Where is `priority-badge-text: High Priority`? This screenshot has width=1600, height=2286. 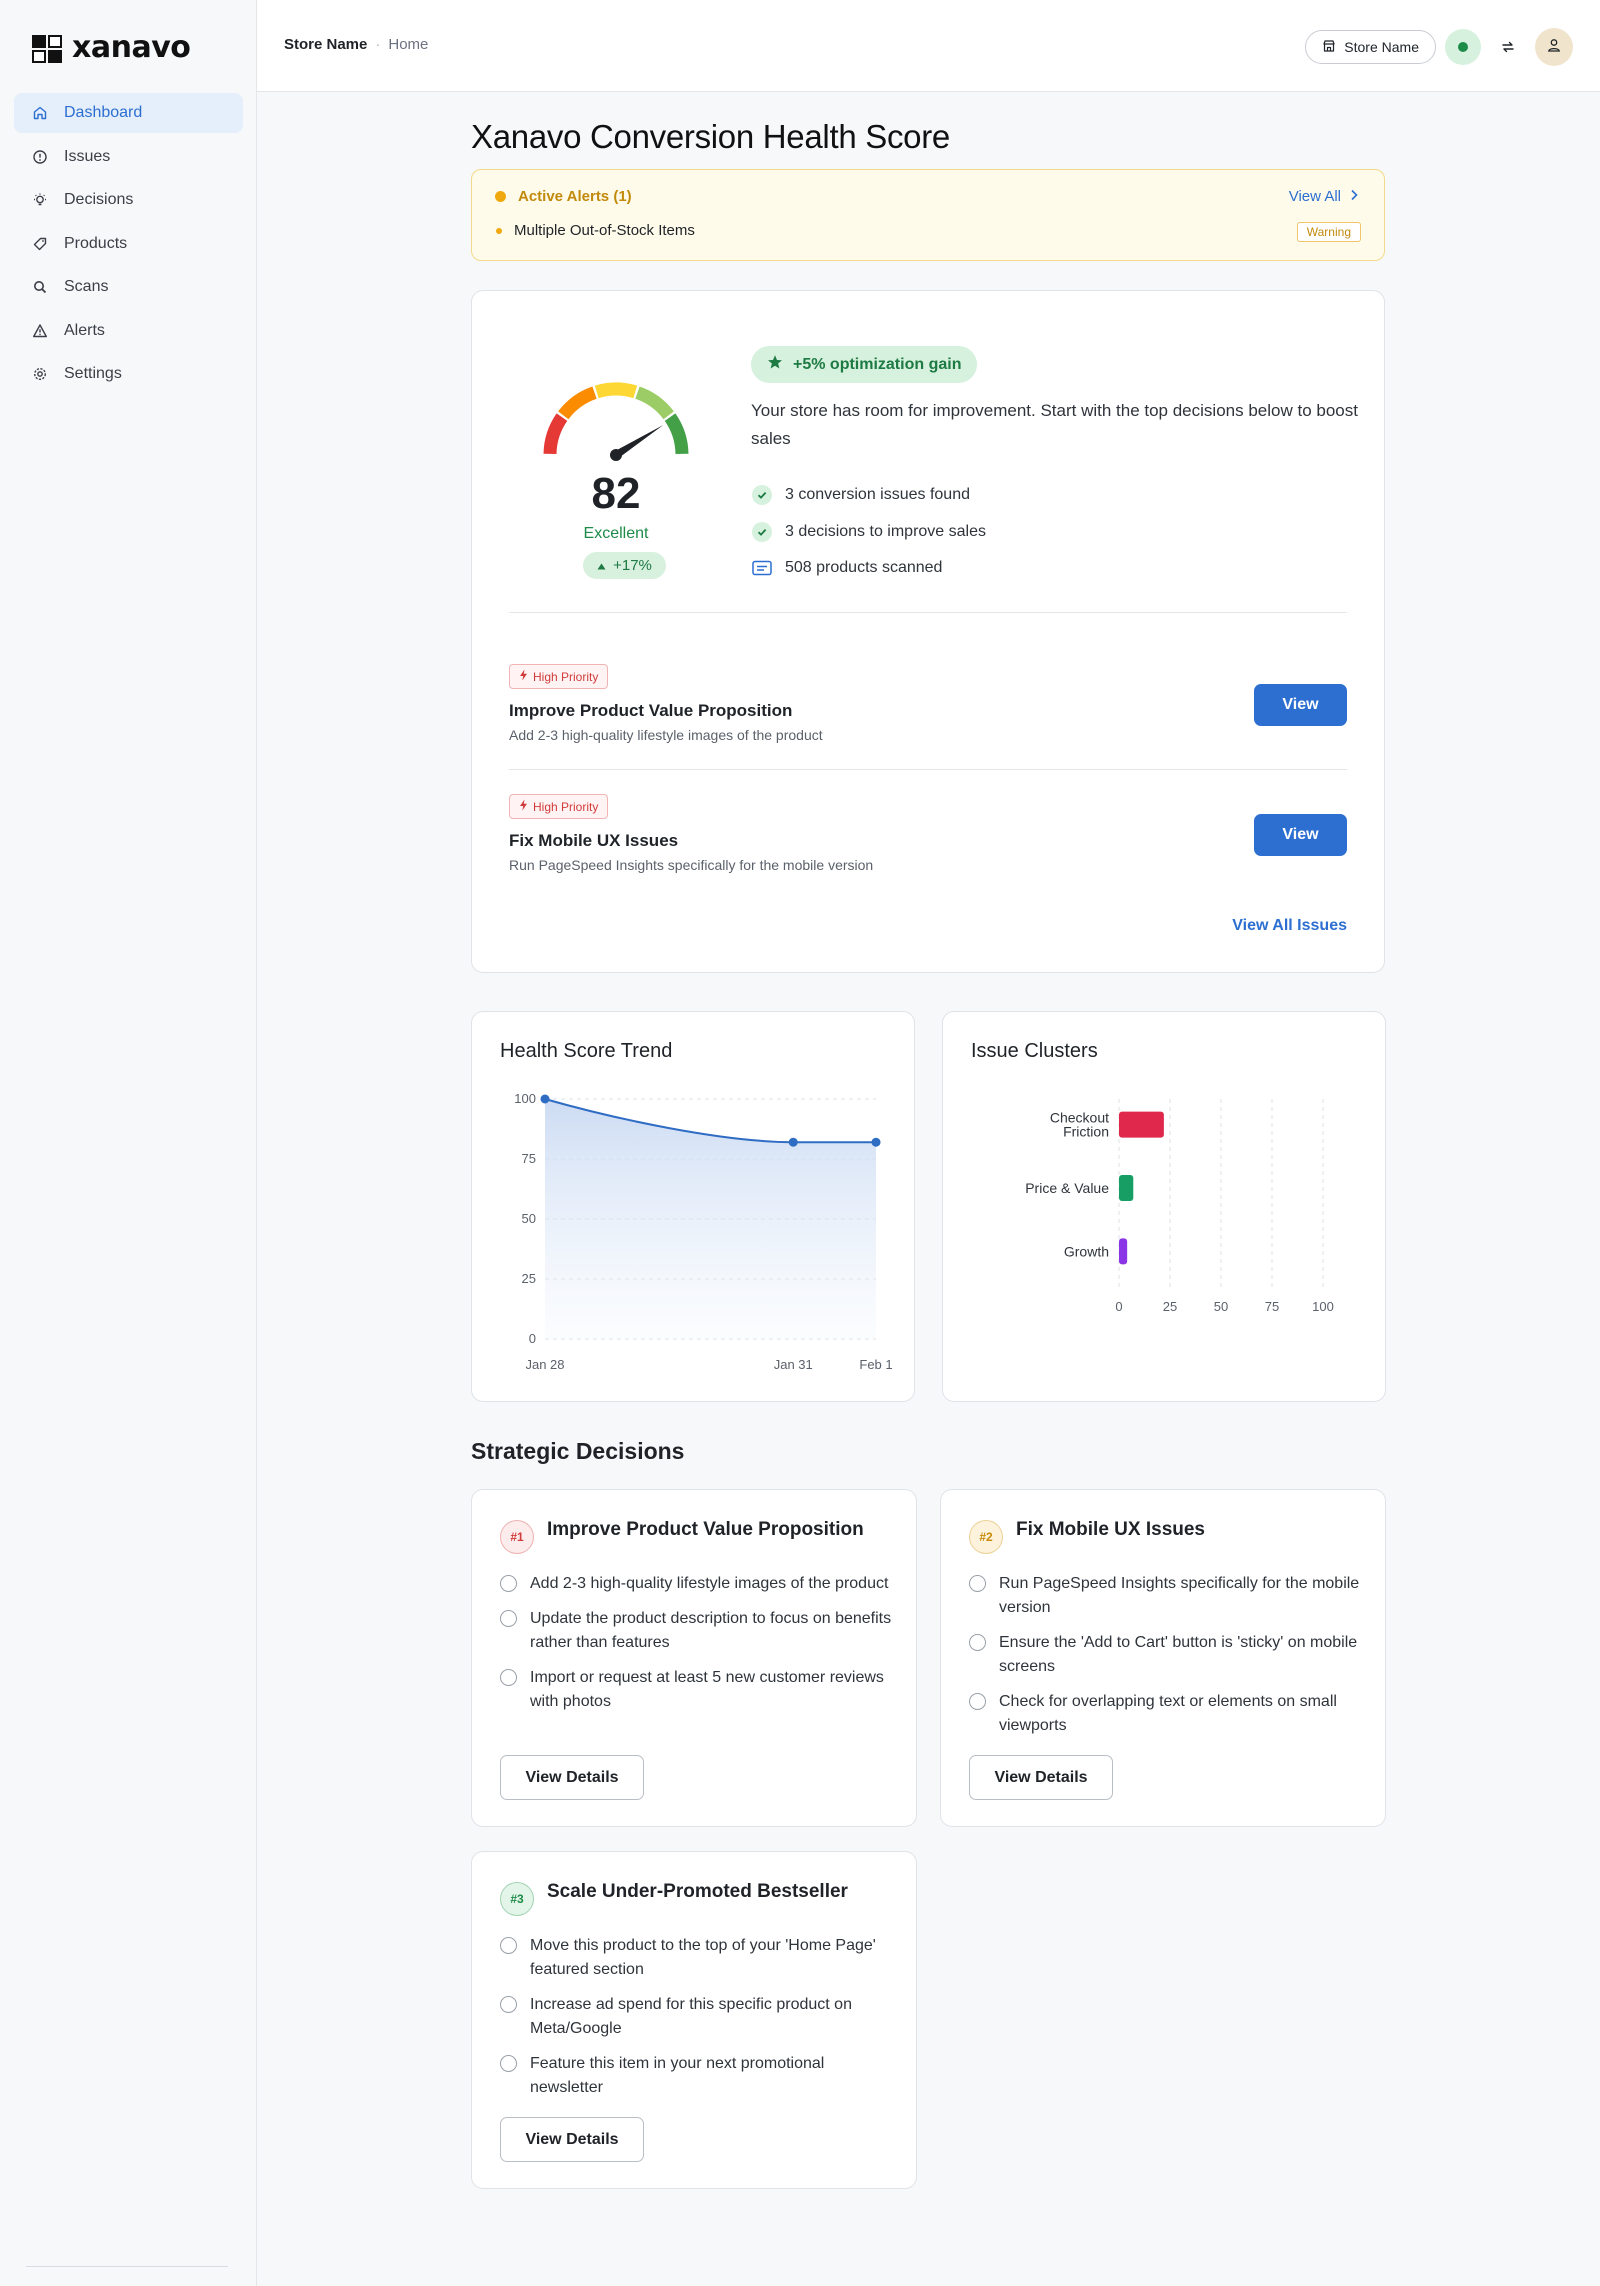 priority-badge-text: High Priority is located at coordinates (566, 676).